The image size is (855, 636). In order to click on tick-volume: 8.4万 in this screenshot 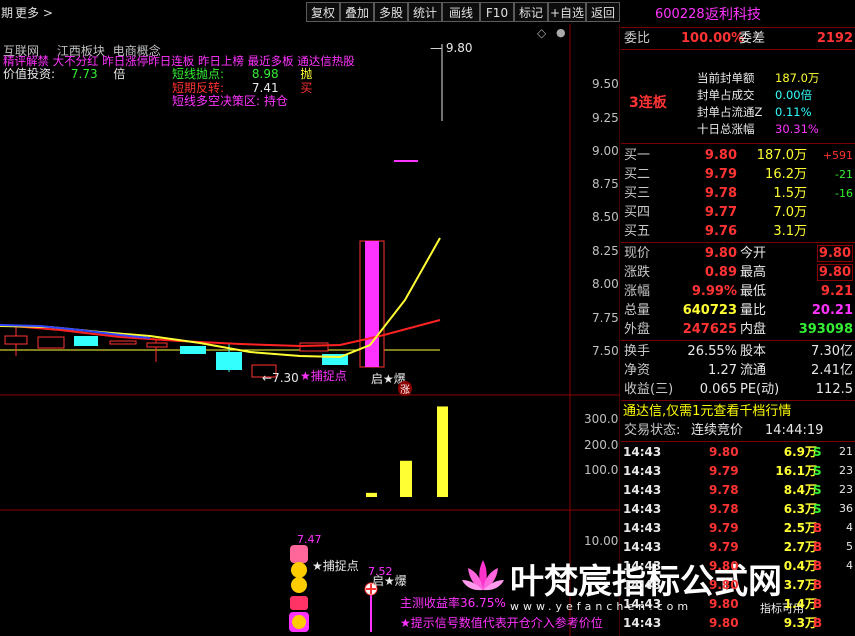, I will do `click(800, 490)`.